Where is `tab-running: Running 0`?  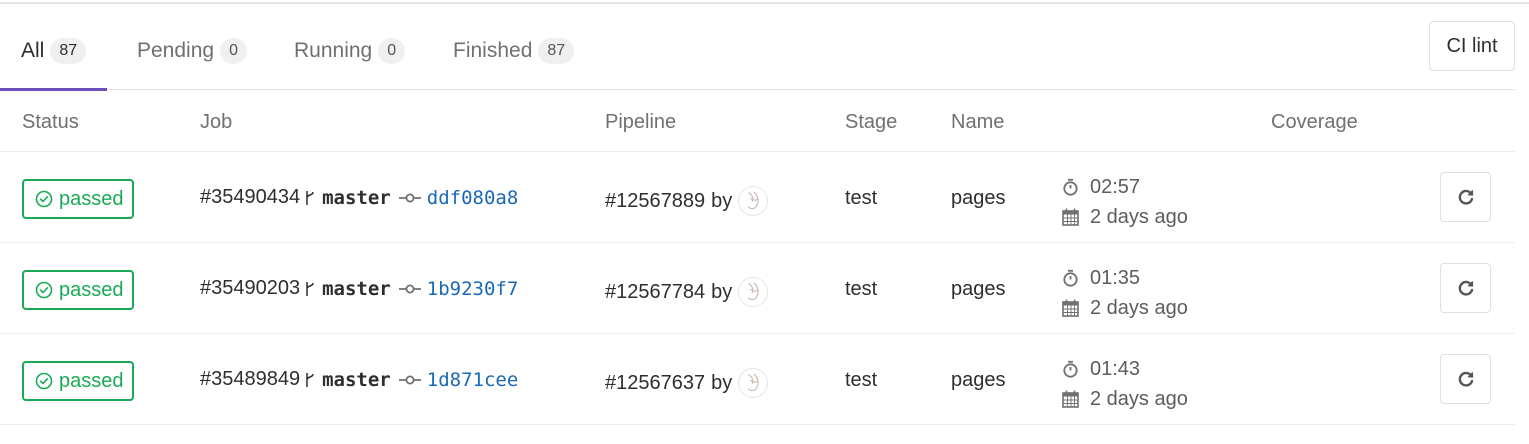
tab-running: Running 0 is located at coordinates (350, 47).